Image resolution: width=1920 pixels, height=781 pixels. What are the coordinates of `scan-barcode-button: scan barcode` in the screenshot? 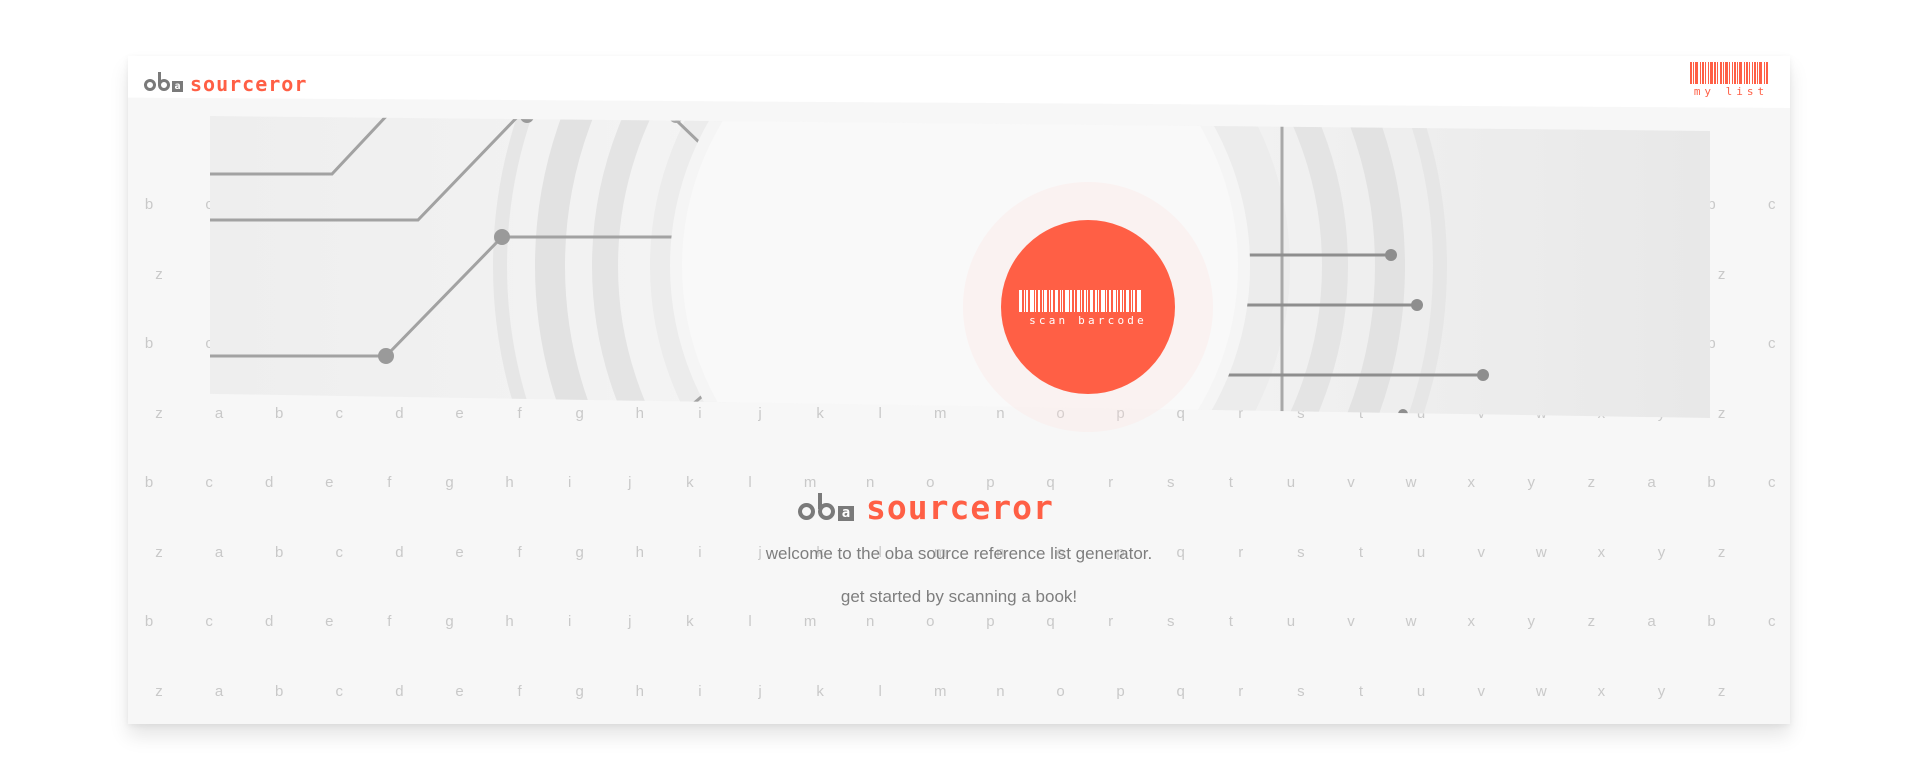 It's located at (1088, 307).